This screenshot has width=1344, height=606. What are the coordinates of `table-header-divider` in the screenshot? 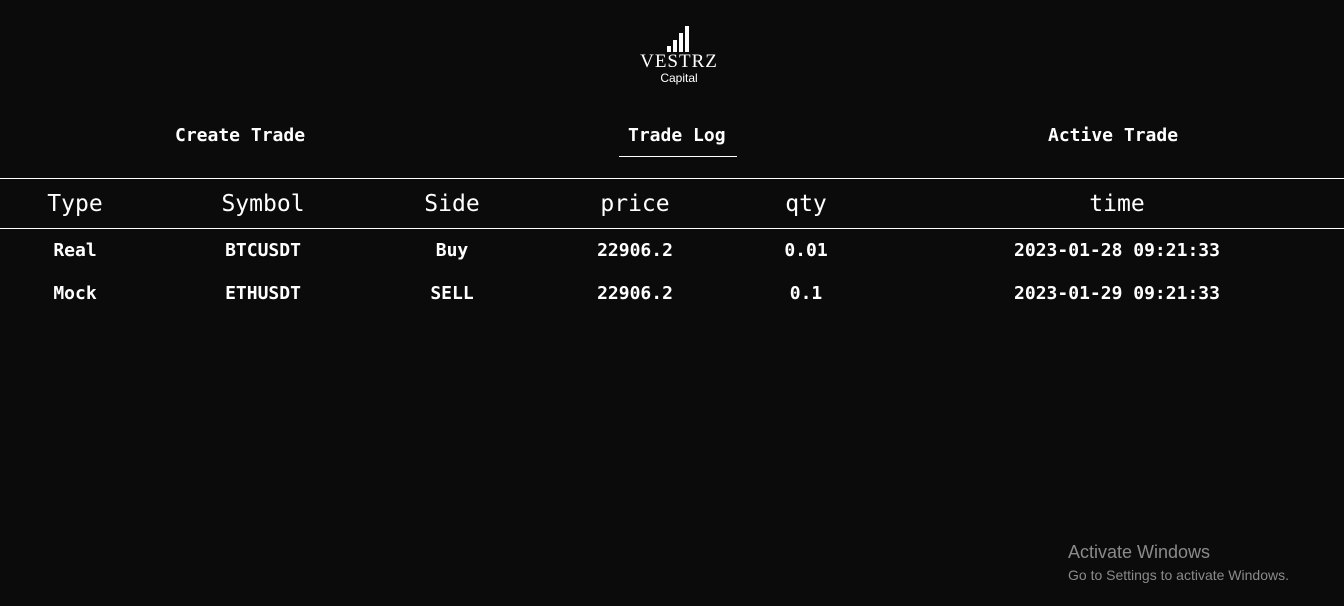 It's located at (672, 228).